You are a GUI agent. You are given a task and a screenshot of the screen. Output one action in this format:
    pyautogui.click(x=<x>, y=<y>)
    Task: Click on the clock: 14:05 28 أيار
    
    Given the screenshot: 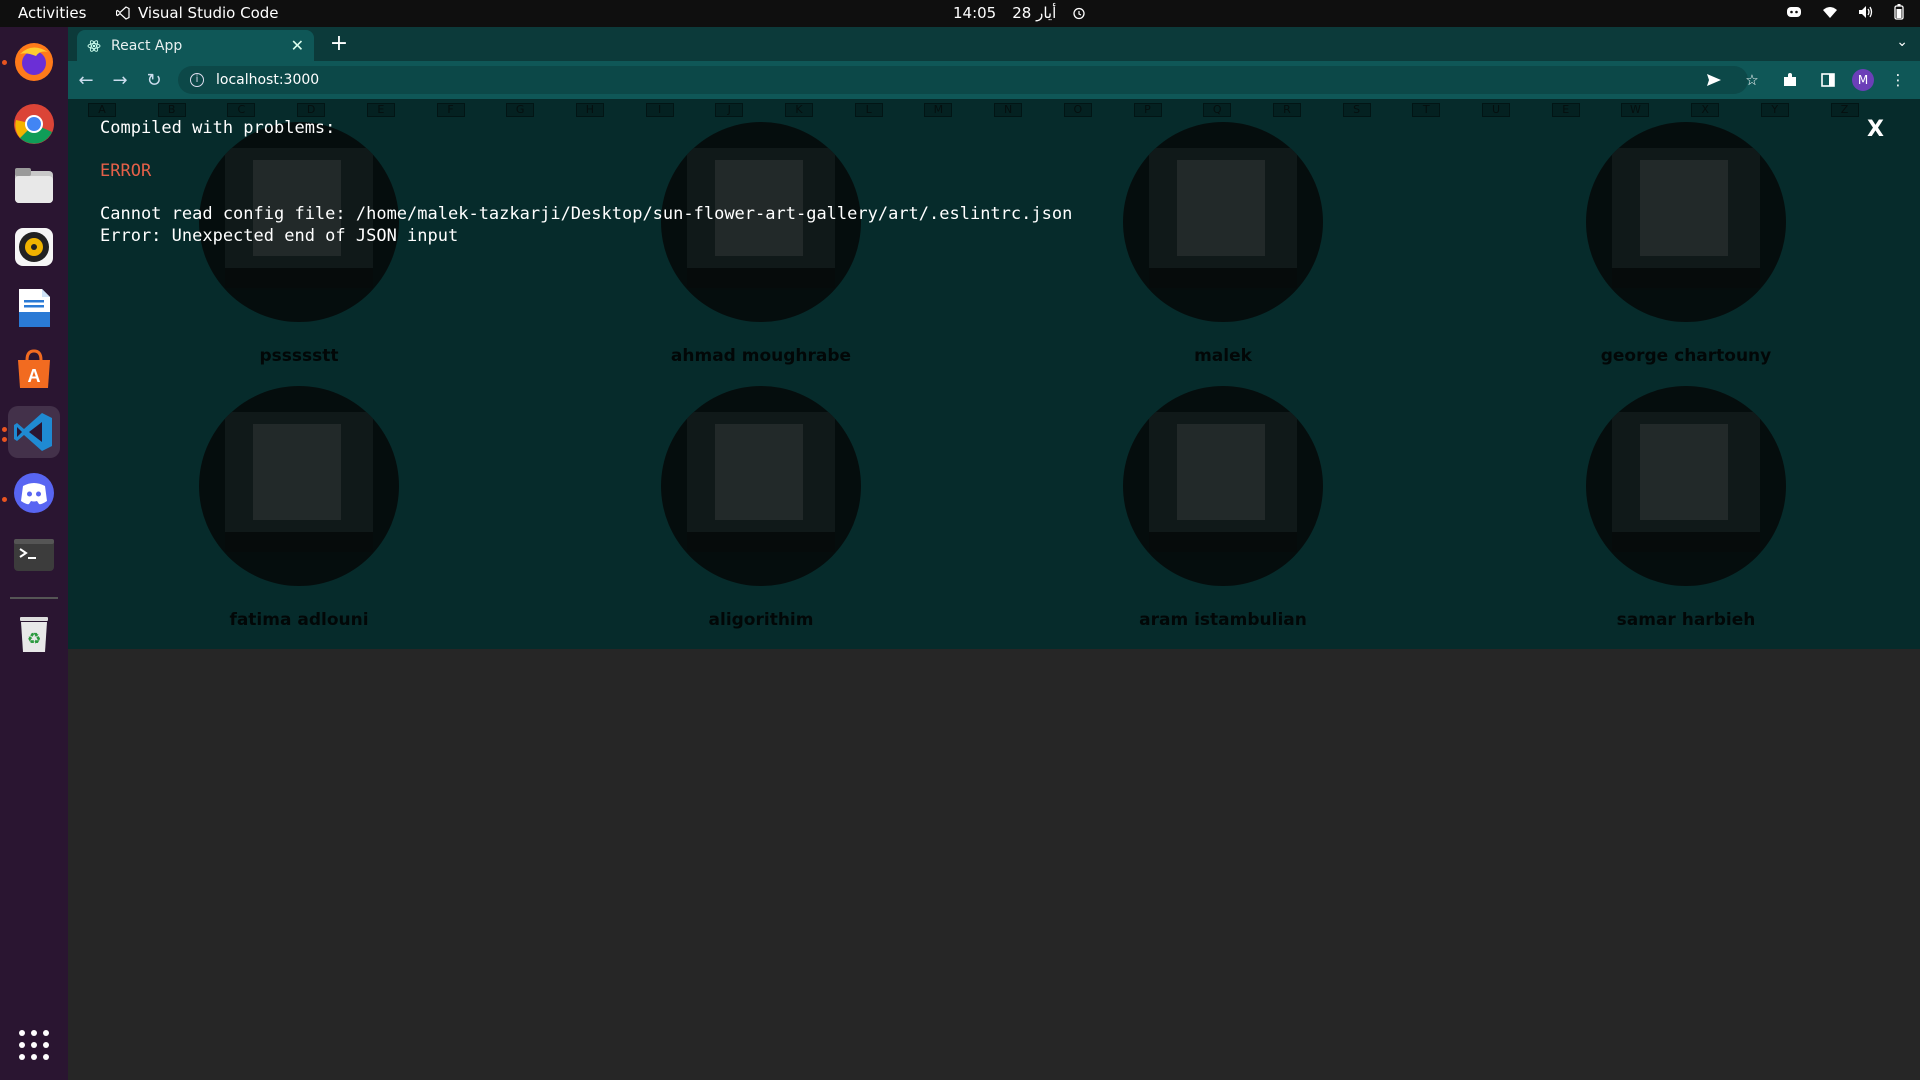 What is the action you would take?
    pyautogui.click(x=1019, y=13)
    